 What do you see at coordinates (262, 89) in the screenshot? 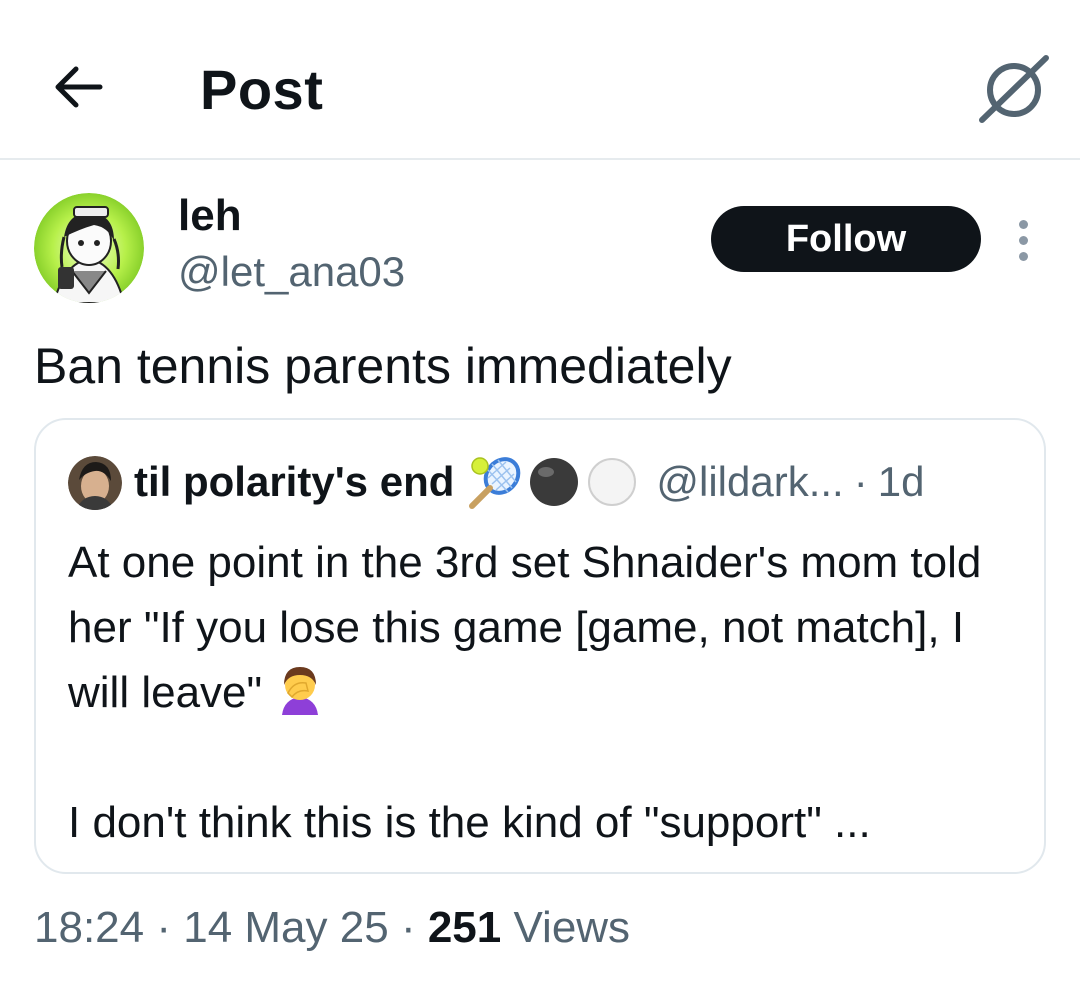
I see `page-title: Post` at bounding box center [262, 89].